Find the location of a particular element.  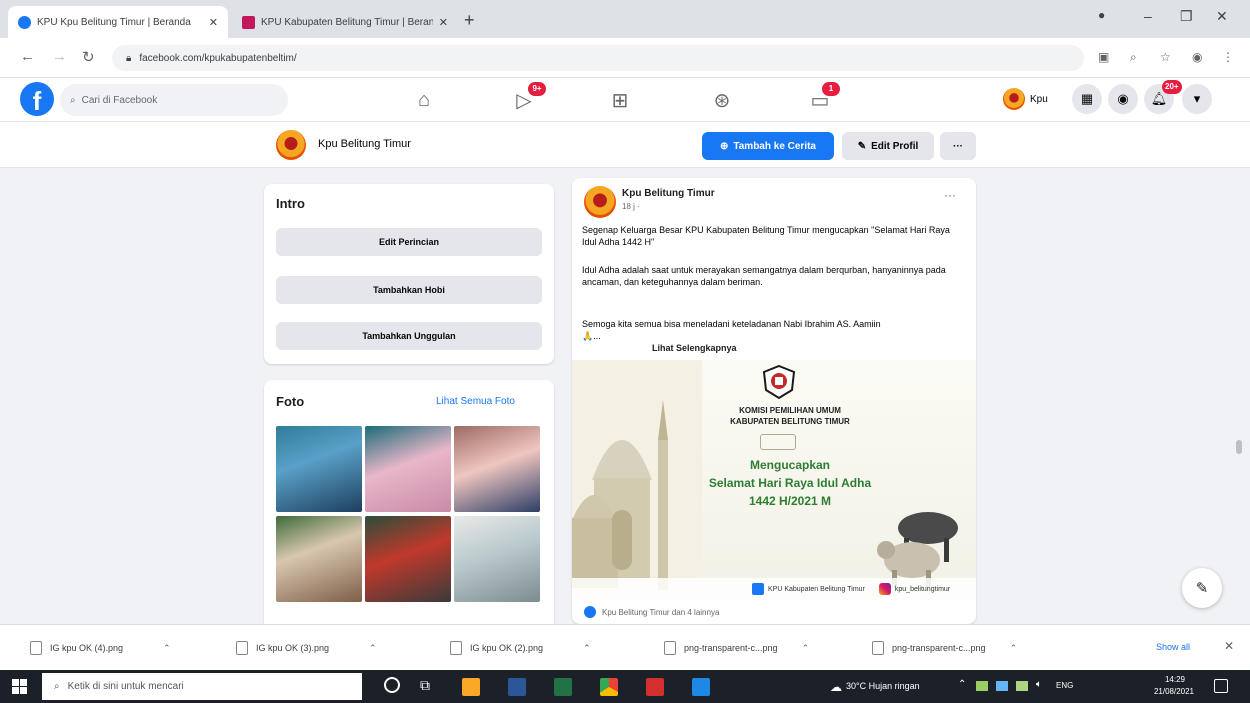

extension-icon: ▣ is located at coordinates (1103, 57).